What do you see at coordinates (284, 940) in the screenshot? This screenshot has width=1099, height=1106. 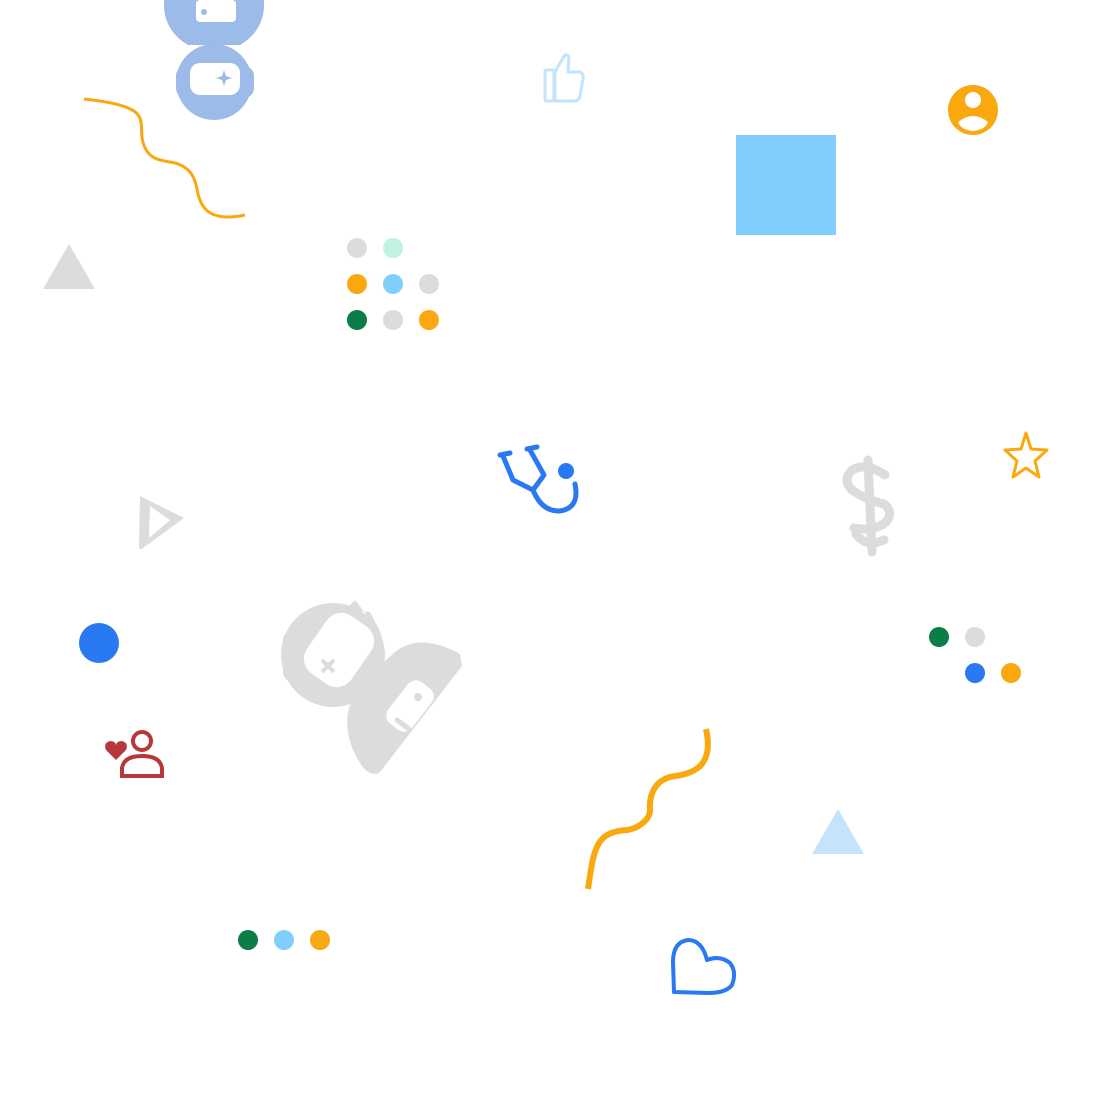 I see `dot-row` at bounding box center [284, 940].